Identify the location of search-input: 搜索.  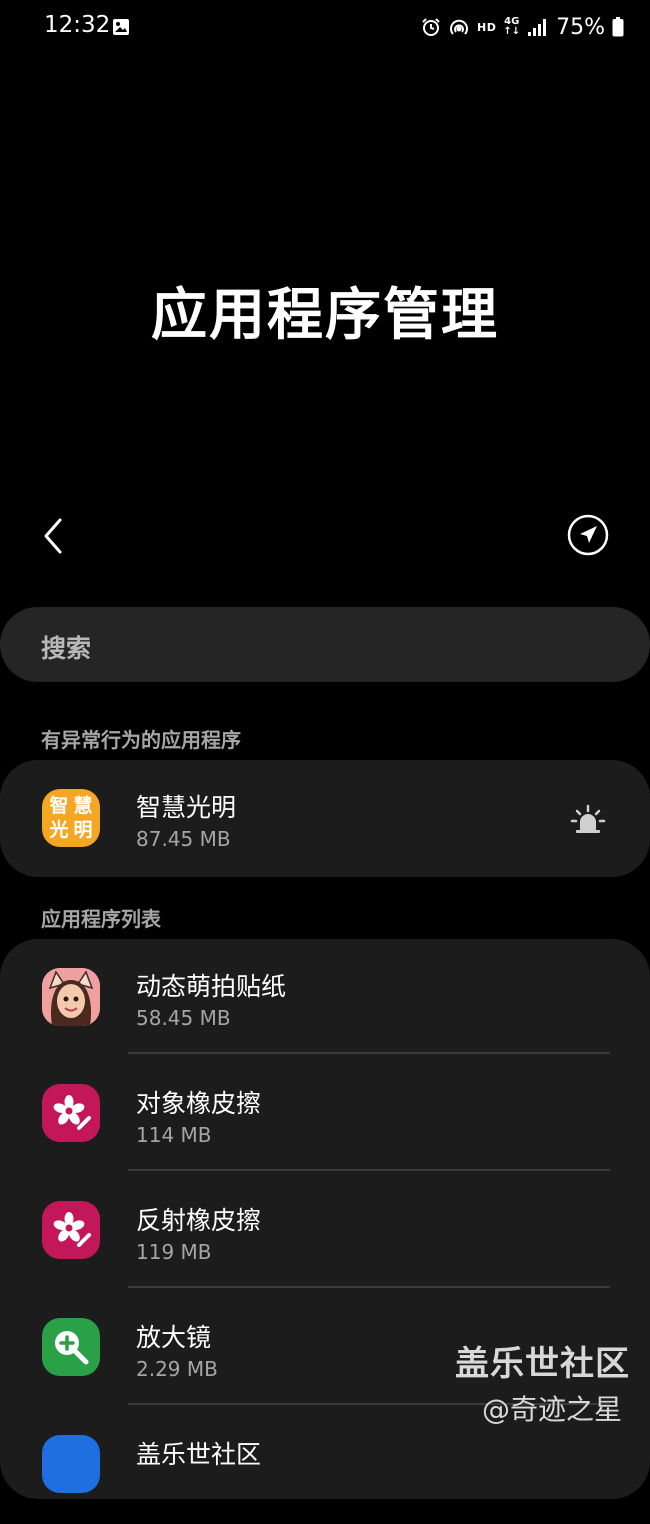
(325, 644).